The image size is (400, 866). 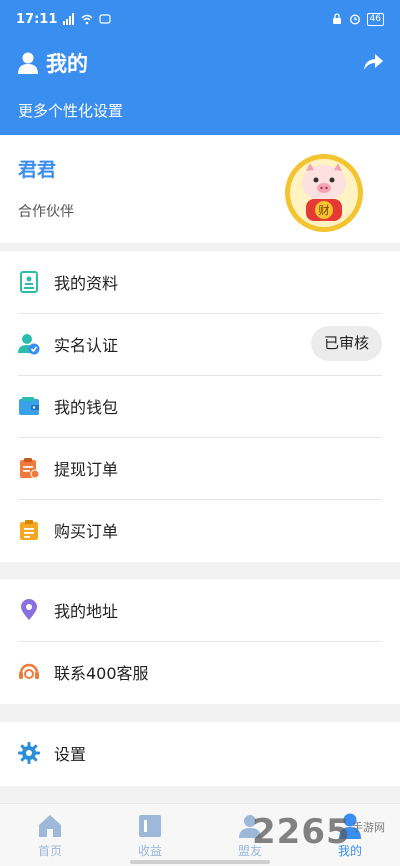 I want to click on purchase-clipboard-icon, so click(x=29, y=530).